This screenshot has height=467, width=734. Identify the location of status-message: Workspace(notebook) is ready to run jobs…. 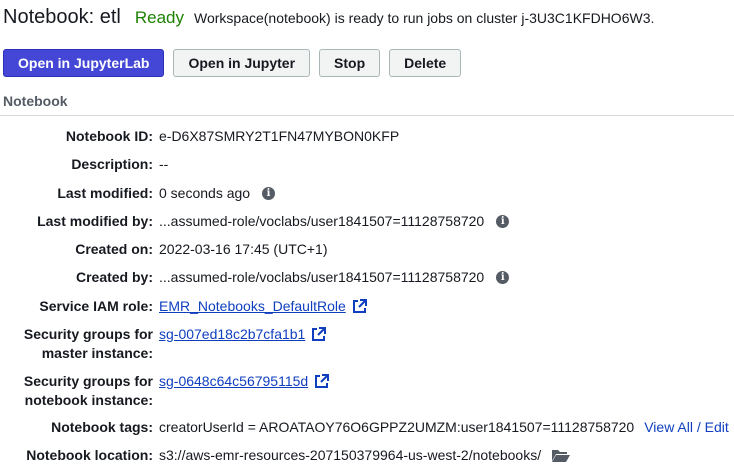
(424, 18).